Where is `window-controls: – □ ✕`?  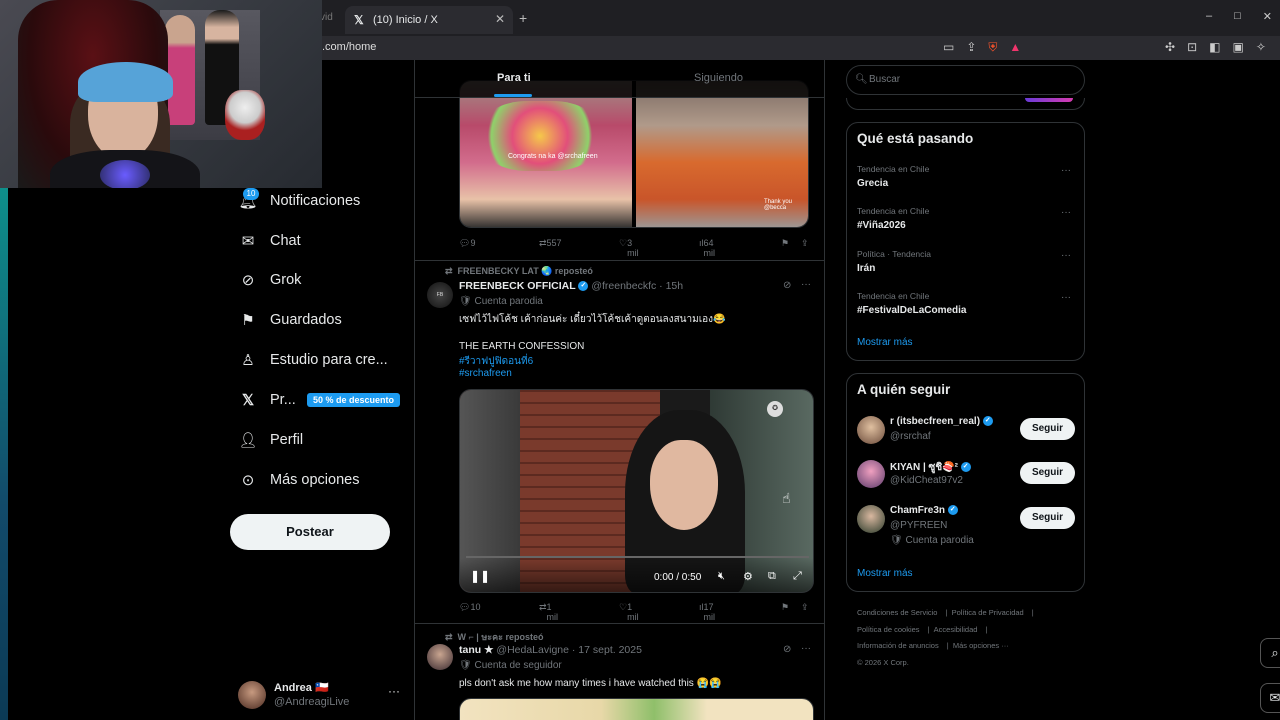 window-controls: – □ ✕ is located at coordinates (1239, 16).